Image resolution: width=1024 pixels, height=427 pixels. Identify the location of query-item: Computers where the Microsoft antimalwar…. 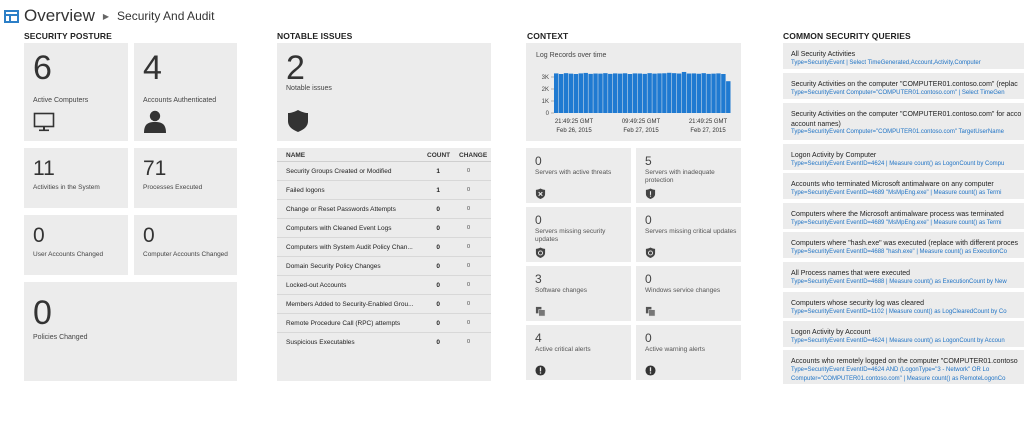
(903, 216).